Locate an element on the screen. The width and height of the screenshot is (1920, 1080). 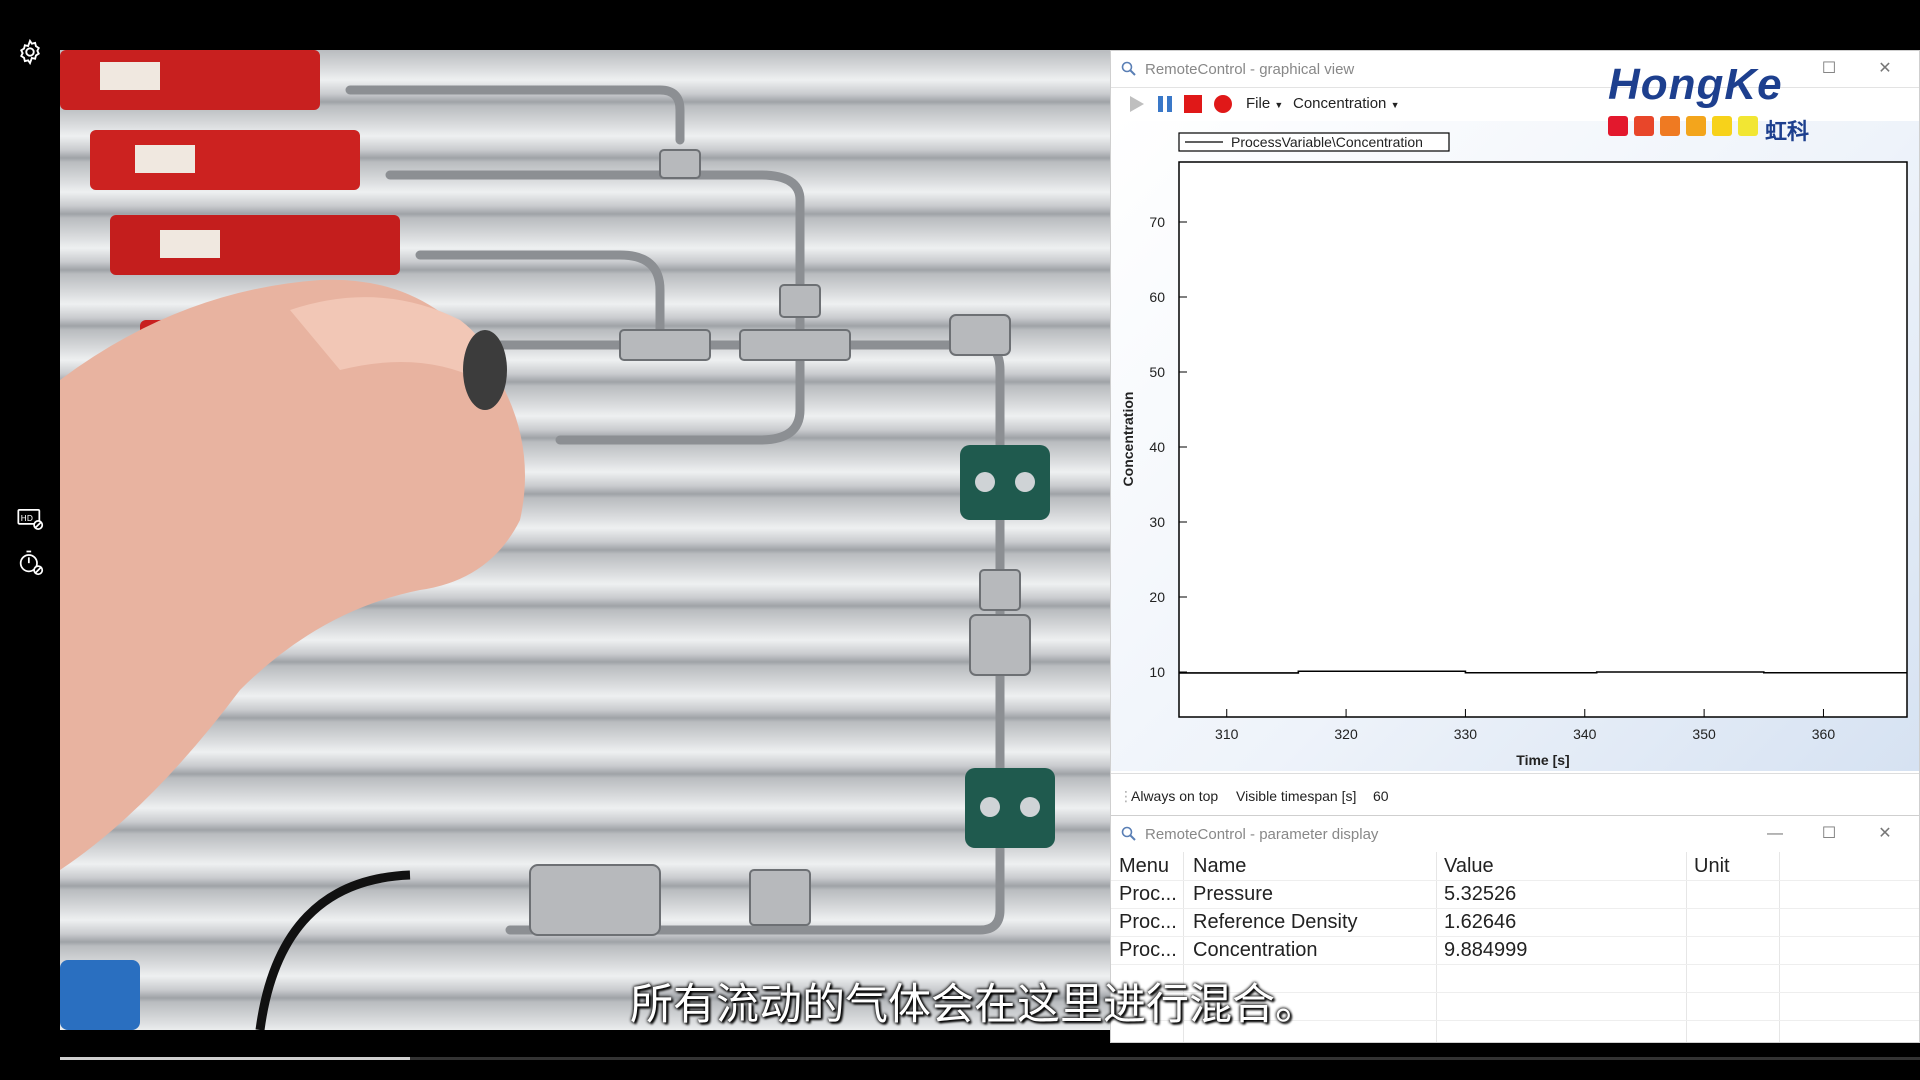
x-tick-label: 310 is located at coordinates (1227, 734).